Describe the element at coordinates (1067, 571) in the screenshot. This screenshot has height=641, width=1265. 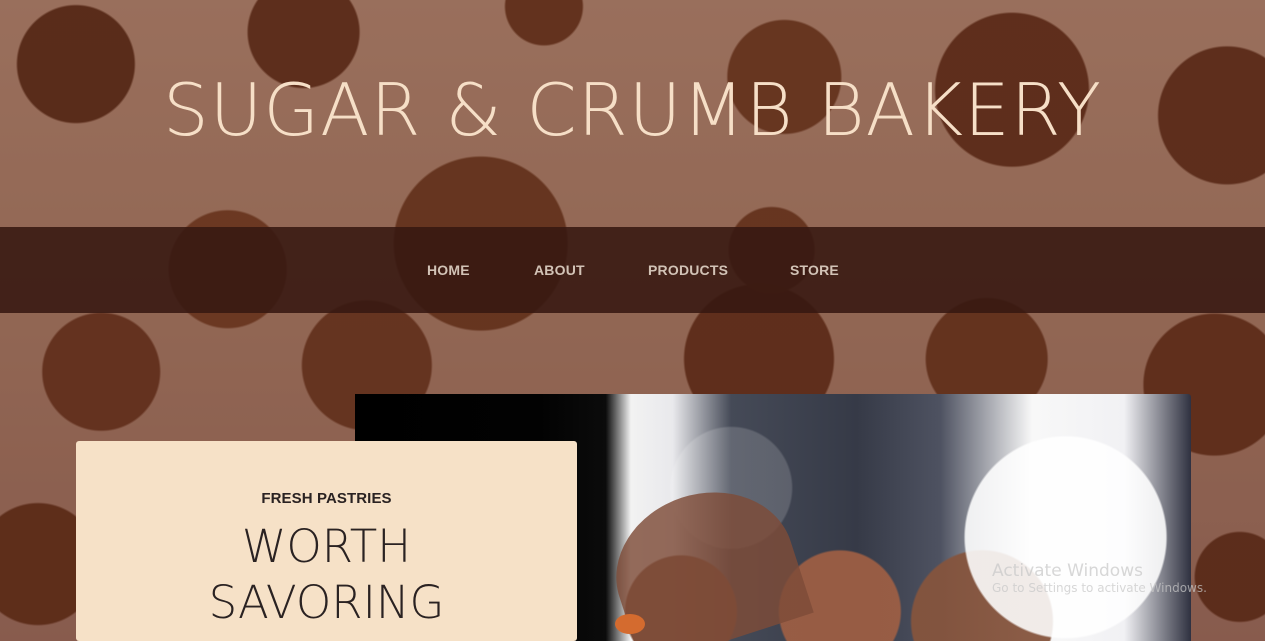
I see `watermark-title: Activate Windows` at that location.